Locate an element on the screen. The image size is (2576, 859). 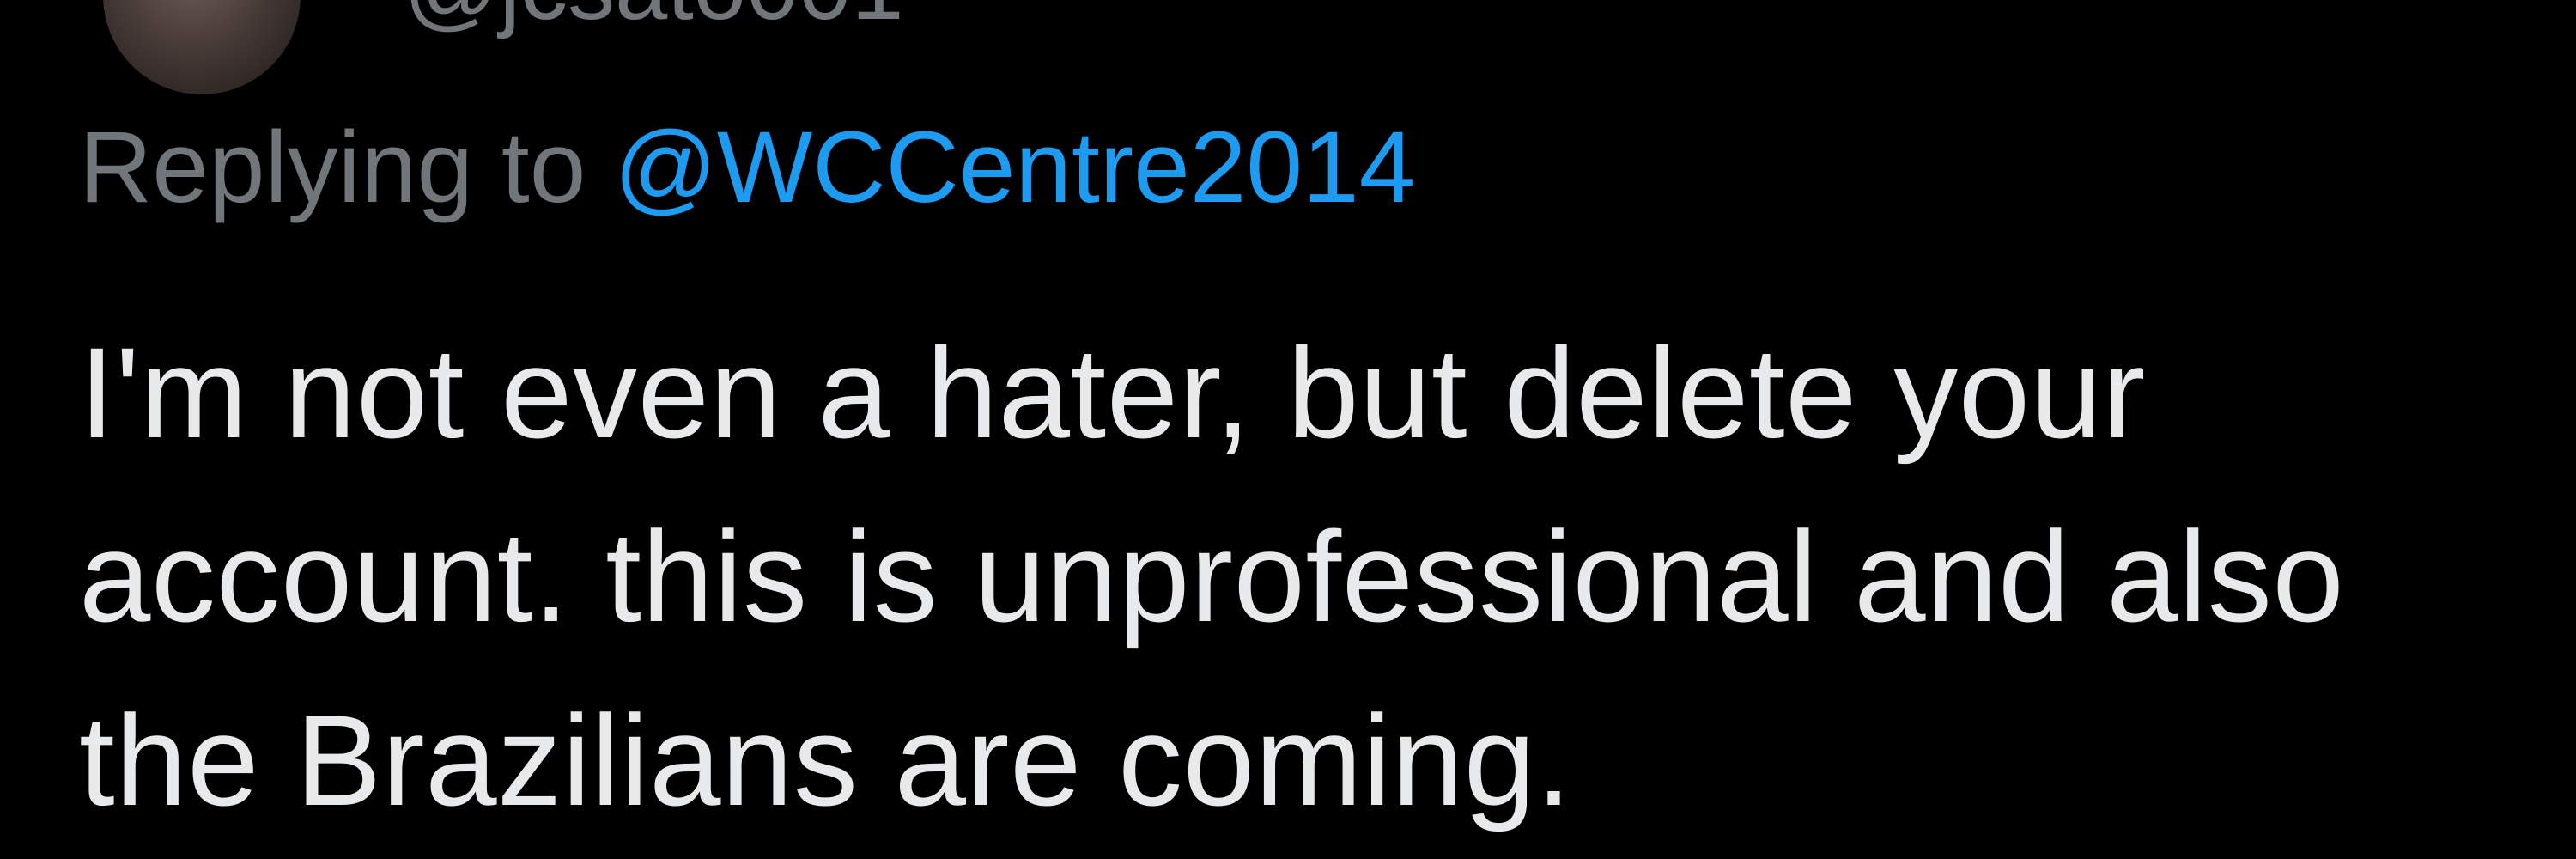
author-handle: @jcsato001 is located at coordinates (654, 17).